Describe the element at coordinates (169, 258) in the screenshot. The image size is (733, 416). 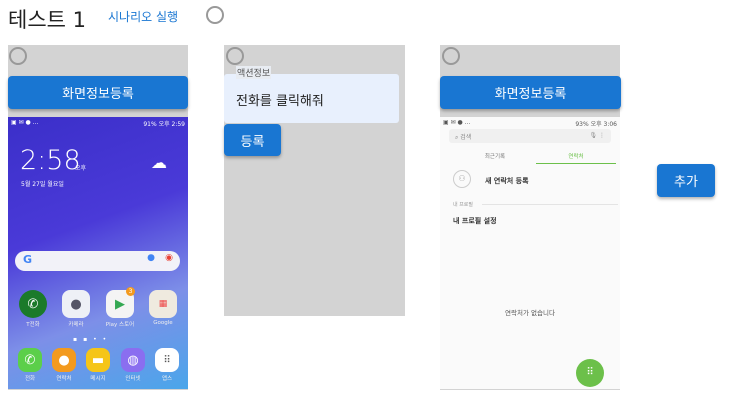
I see `lens-icon: ◉` at that location.